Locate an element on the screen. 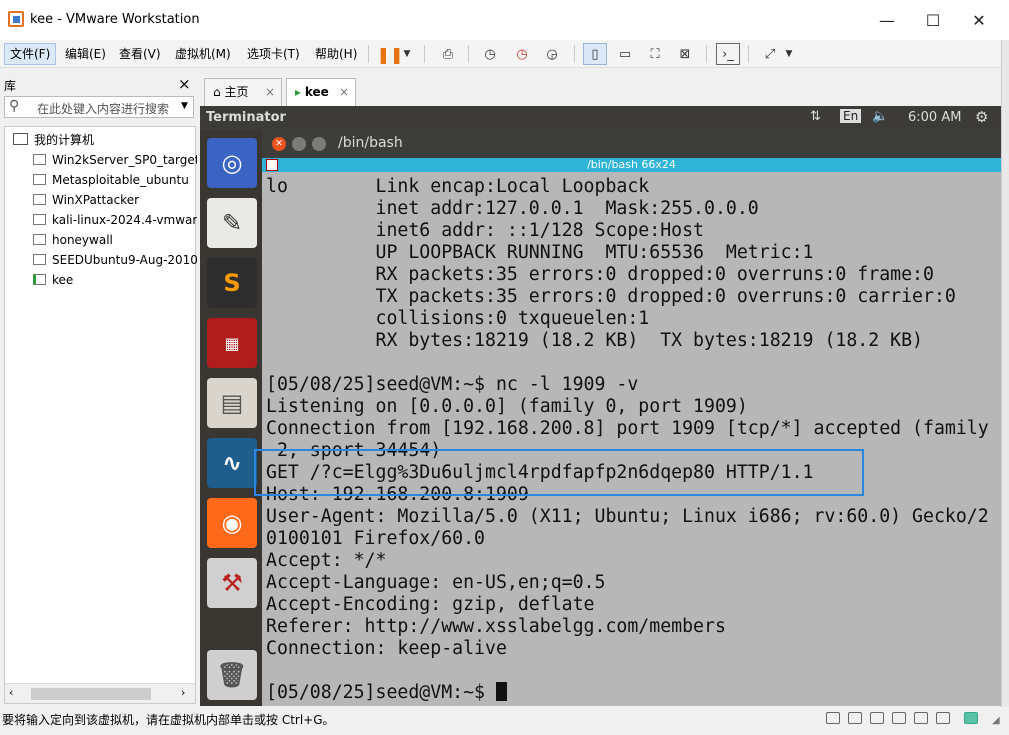 The height and width of the screenshot is (735, 1009). guest-clock: 6:00 AM is located at coordinates (934, 117).